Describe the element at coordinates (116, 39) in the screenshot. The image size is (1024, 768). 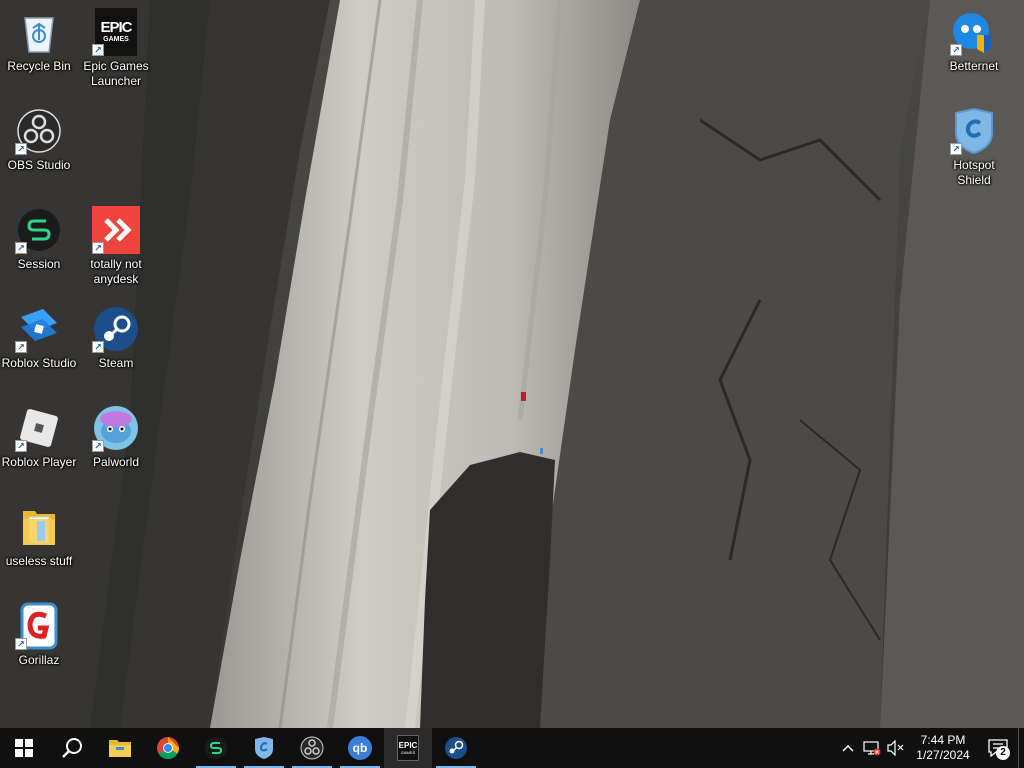
I see `epic-logo-bottom: GAMES` at that location.